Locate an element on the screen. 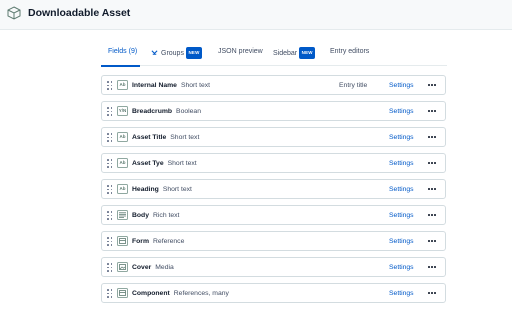 The image size is (512, 324). tab-fields: Fields (9) is located at coordinates (122, 52).